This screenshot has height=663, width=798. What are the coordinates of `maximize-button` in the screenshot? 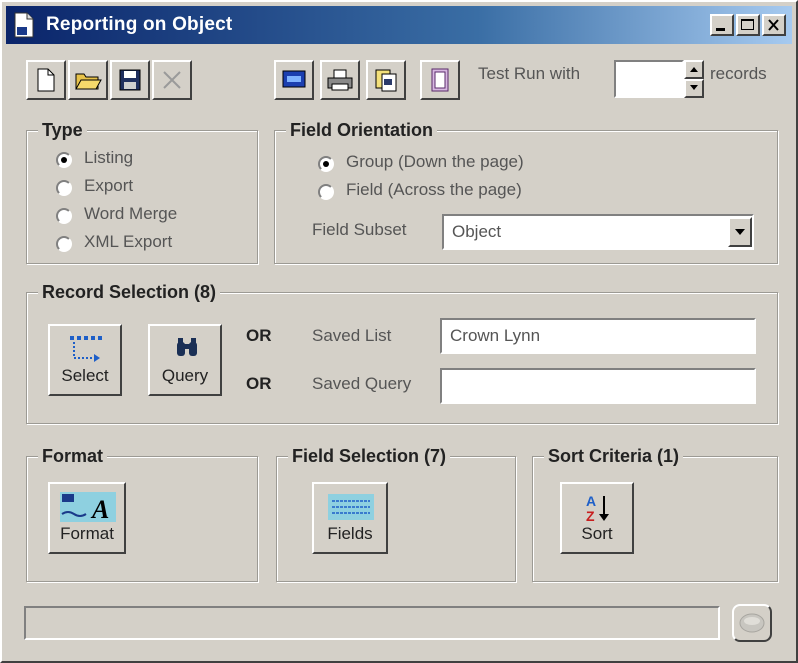 It's located at (748, 25).